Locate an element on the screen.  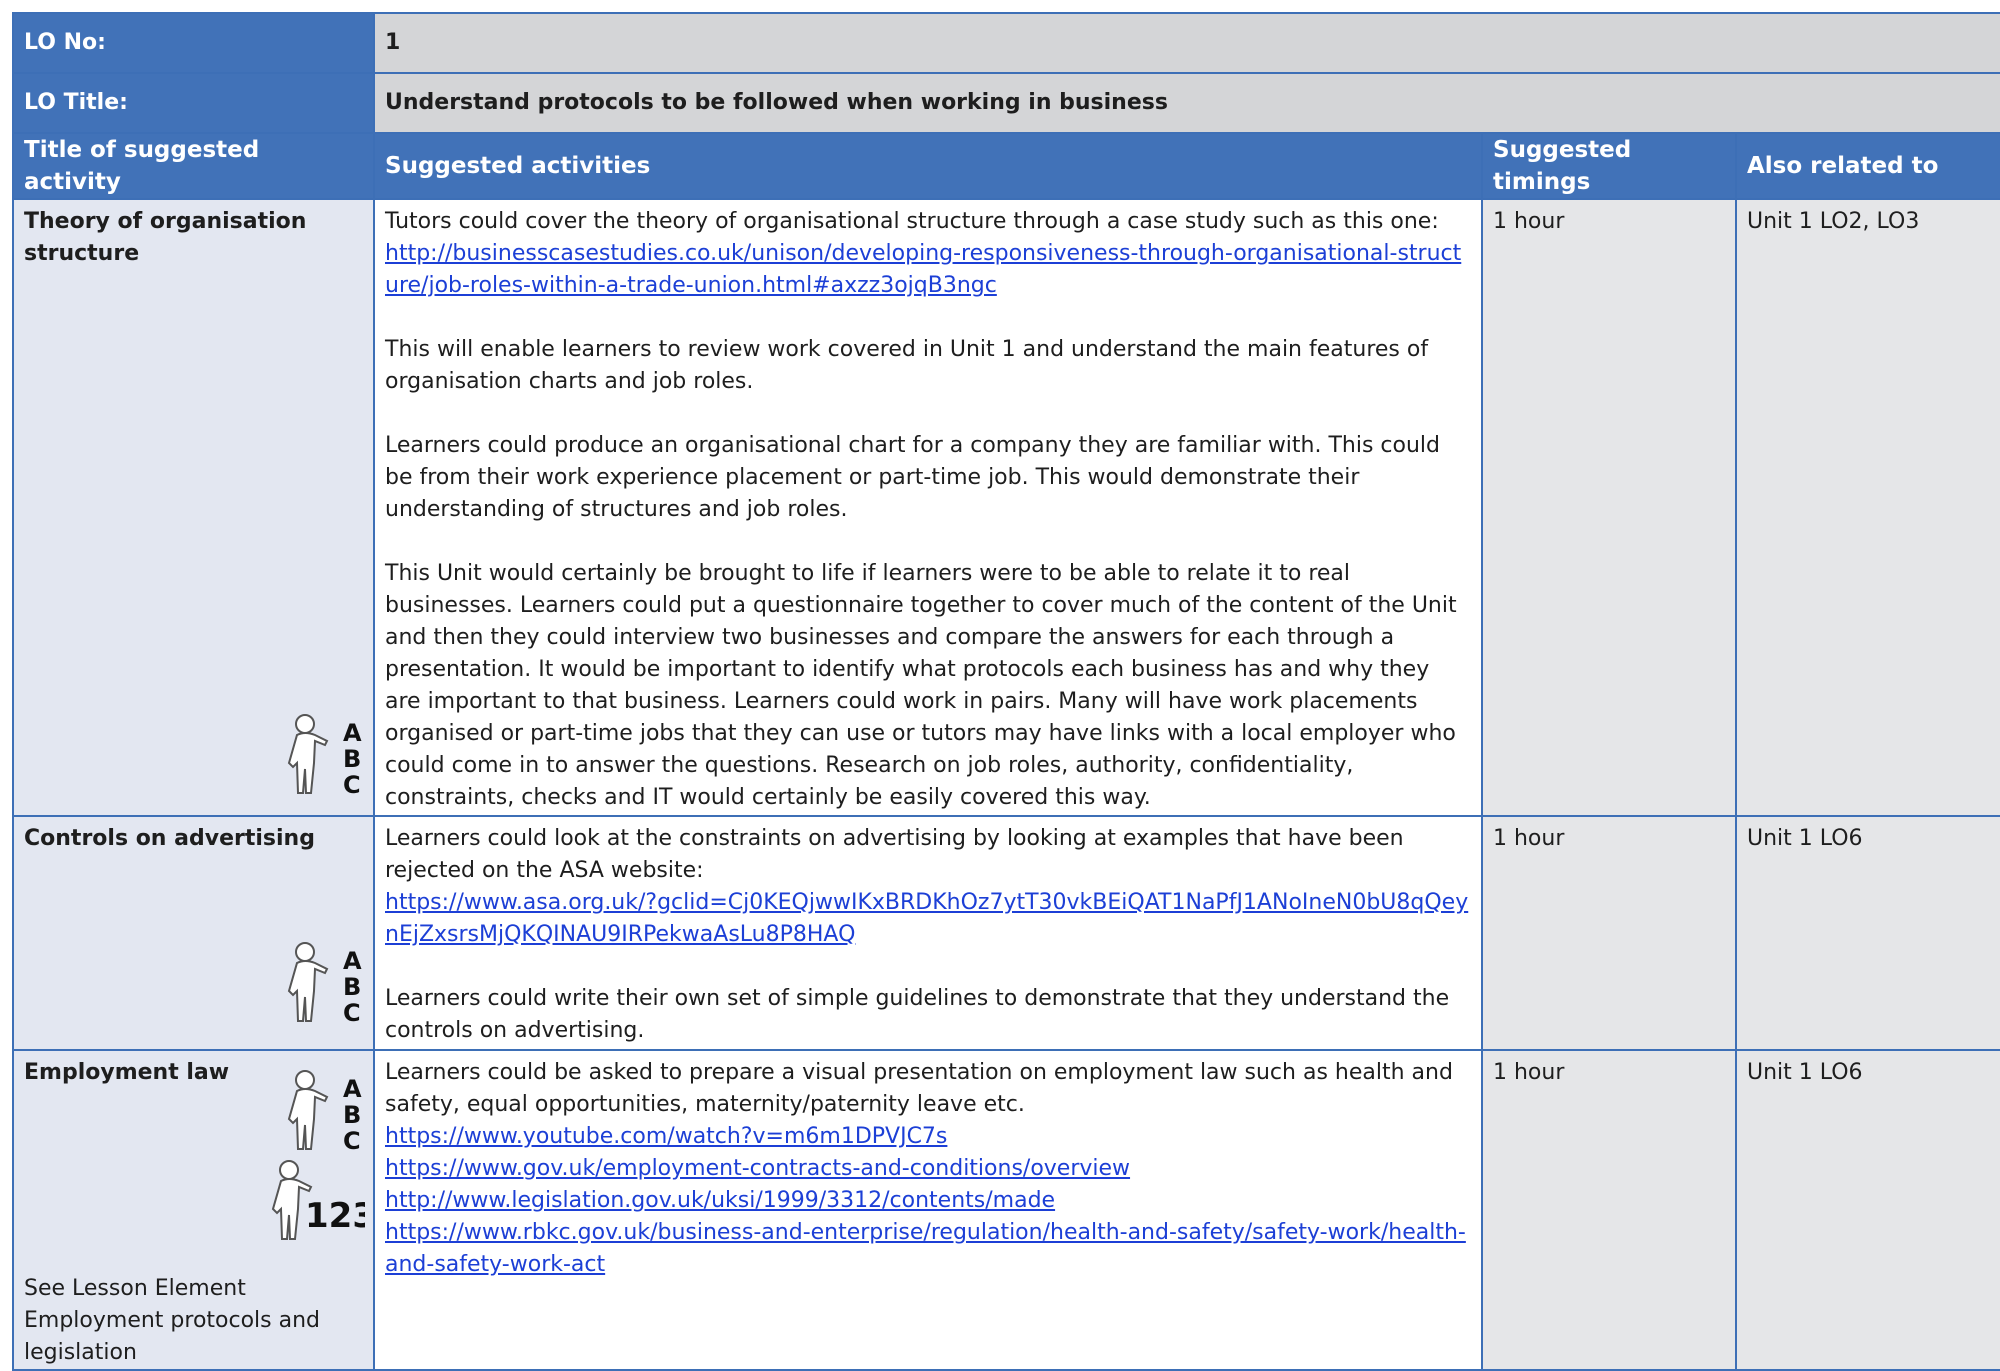
col-timings-header: Suggested timings is located at coordinates (1609, 166).